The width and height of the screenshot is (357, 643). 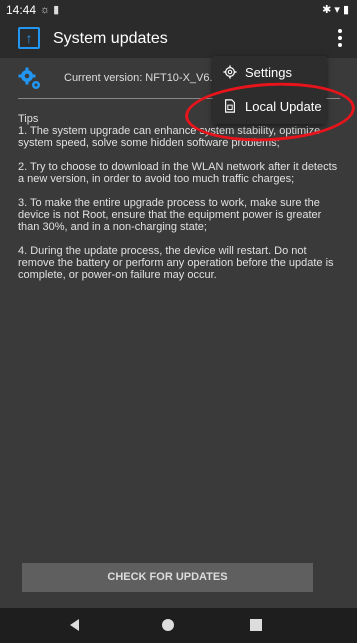 I want to click on menu-item-label: Settings, so click(x=268, y=72).